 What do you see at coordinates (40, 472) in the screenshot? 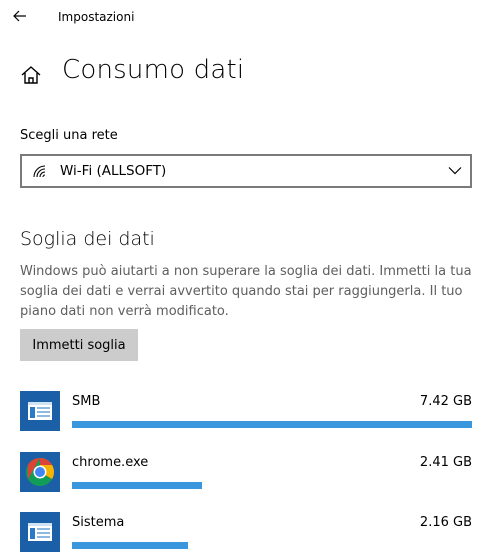
I see `chrome-icon` at bounding box center [40, 472].